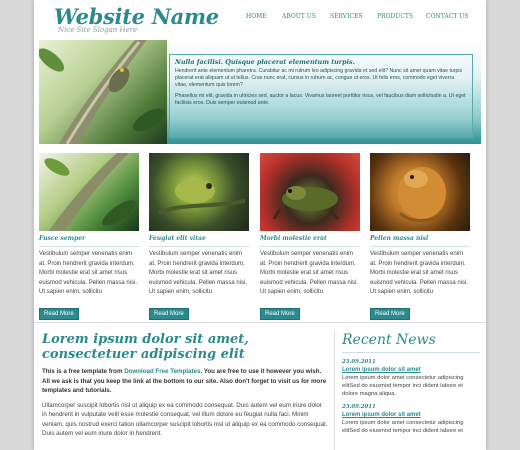 This screenshot has width=520, height=450. What do you see at coordinates (89, 239) in the screenshot?
I see `feature-title: Fusce semper` at bounding box center [89, 239].